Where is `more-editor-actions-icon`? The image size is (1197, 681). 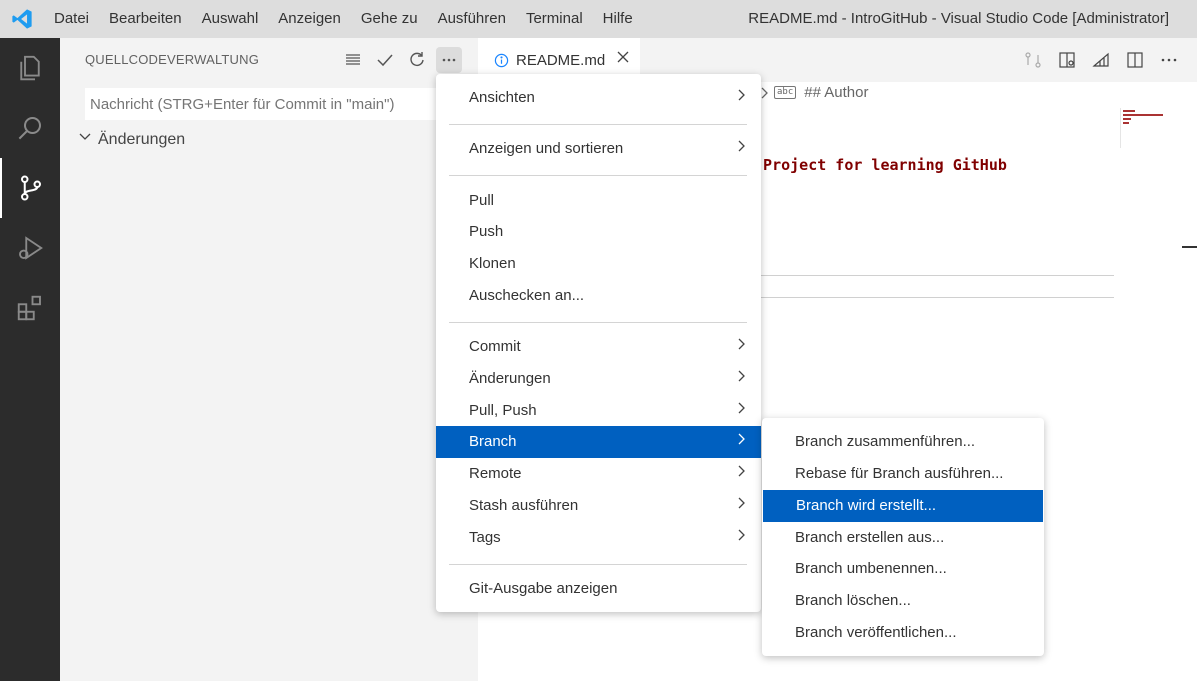
more-editor-actions-icon is located at coordinates (1169, 60).